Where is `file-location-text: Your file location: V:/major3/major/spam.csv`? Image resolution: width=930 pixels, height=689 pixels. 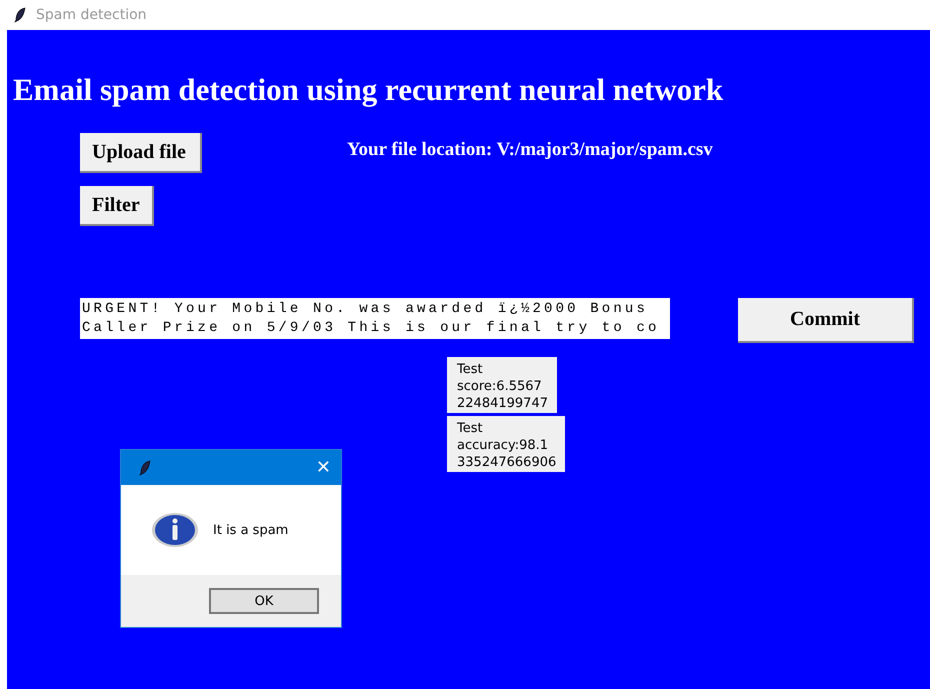
file-location-text: Your file location: V:/major3/major/spam.csv is located at coordinates (529, 150).